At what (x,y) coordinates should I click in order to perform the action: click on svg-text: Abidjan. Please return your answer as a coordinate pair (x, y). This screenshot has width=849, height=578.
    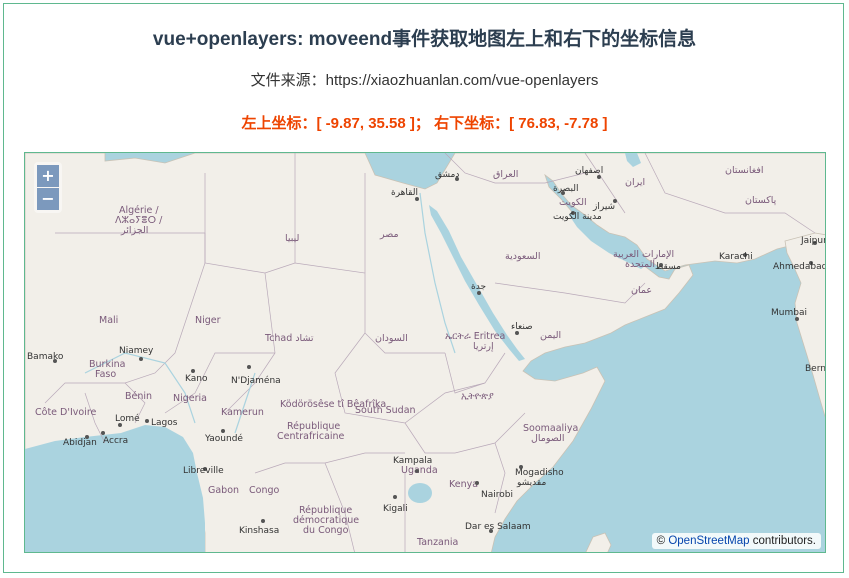
    Looking at the image, I should click on (80, 443).